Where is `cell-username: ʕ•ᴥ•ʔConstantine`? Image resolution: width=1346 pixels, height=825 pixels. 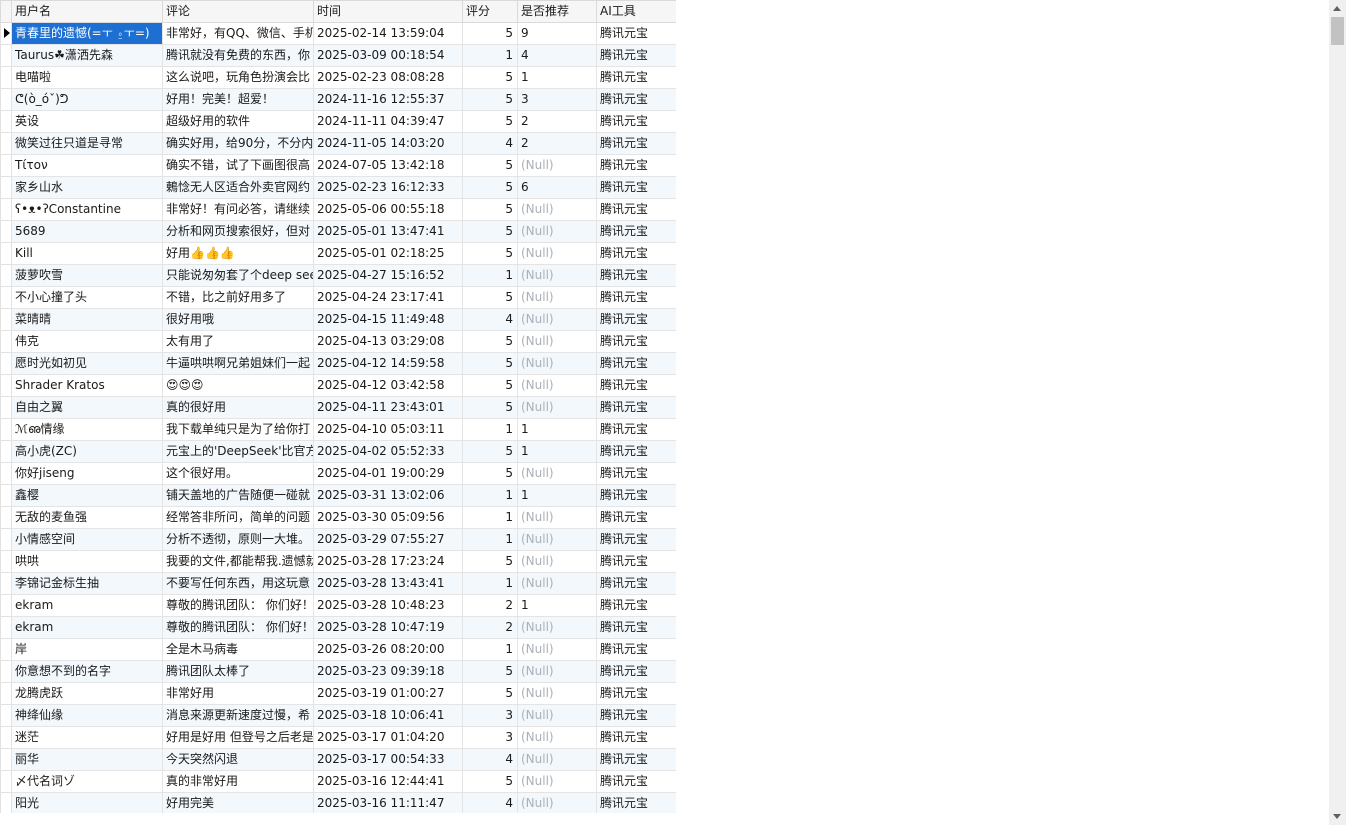 cell-username: ʕ•ᴥ•ʔConstantine is located at coordinates (87, 209).